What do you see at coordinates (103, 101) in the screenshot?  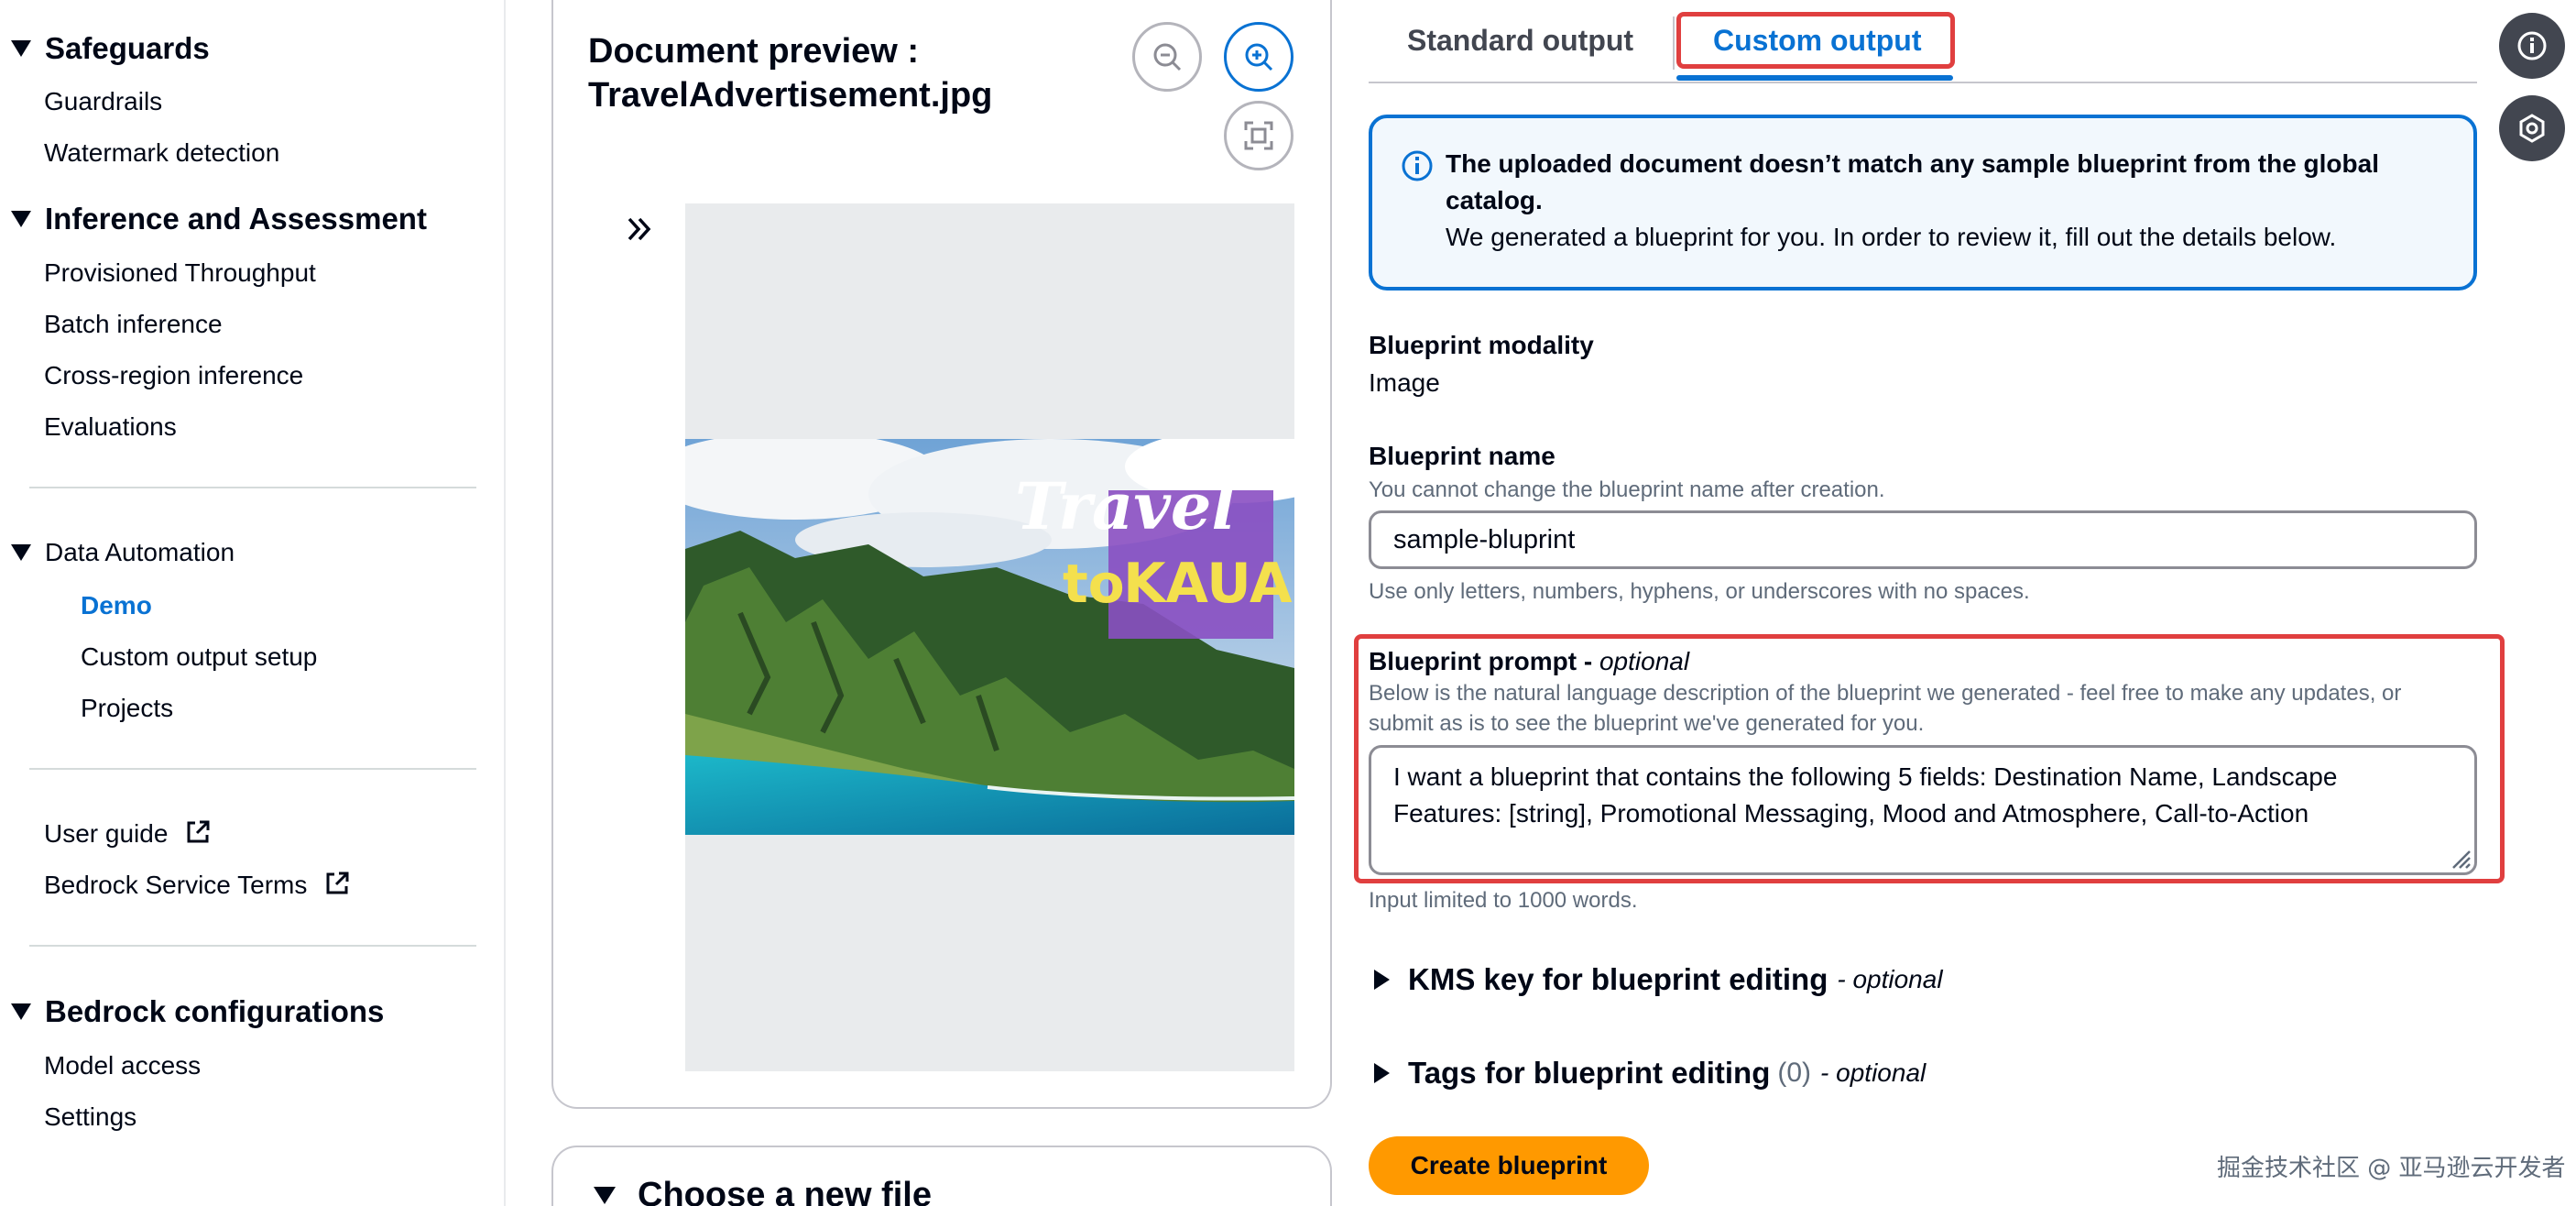 I see `sidebar-item-guardrails: Guardrails` at bounding box center [103, 101].